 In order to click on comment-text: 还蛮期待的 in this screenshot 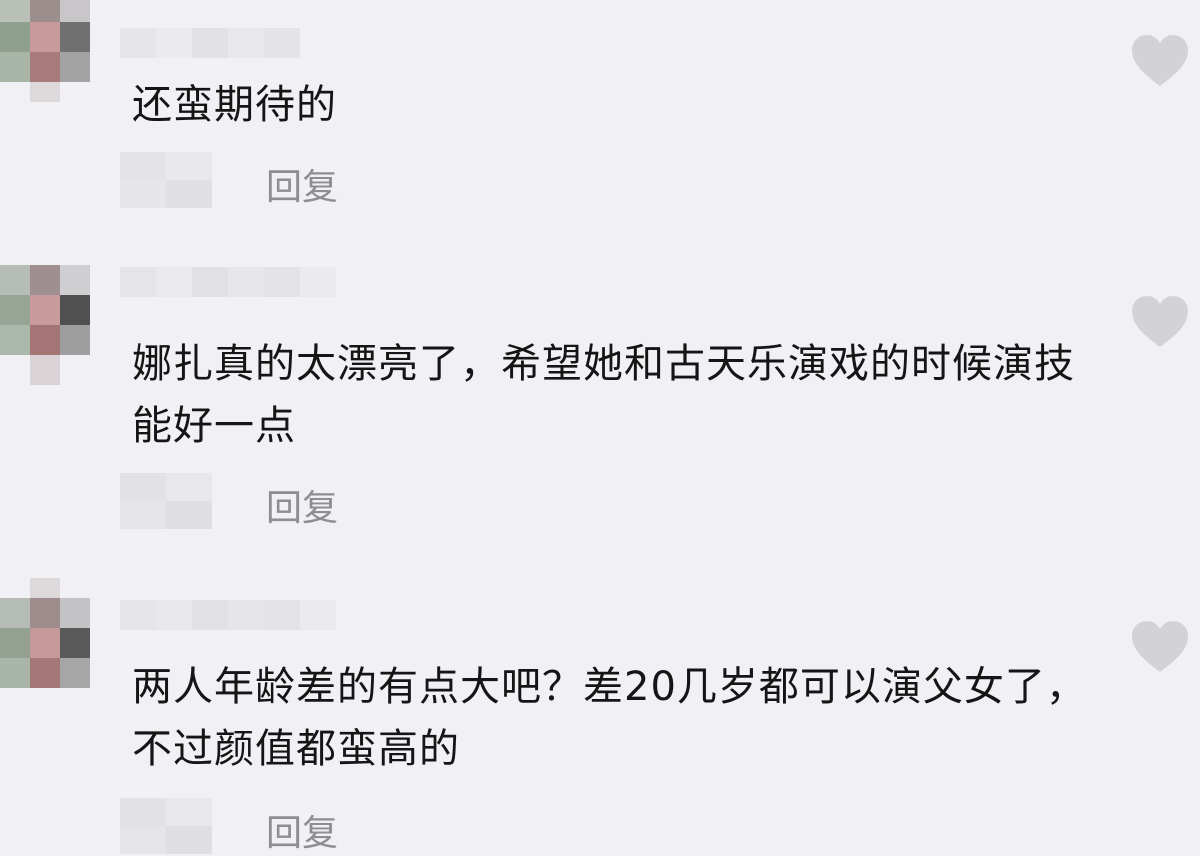, I will do `click(234, 105)`.